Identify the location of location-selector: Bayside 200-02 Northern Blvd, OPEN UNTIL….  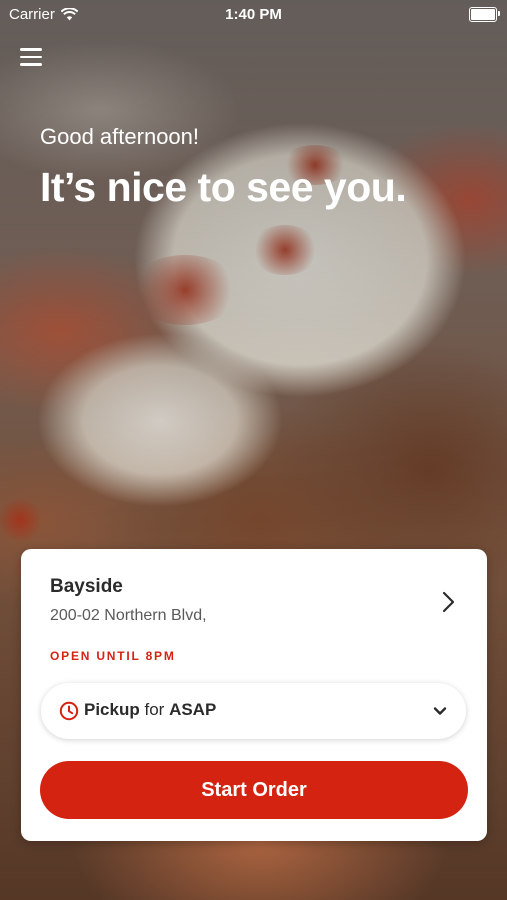
(254, 614).